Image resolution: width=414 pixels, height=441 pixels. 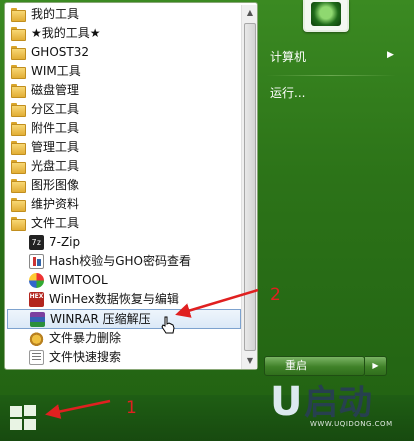 What do you see at coordinates (124, 357) in the screenshot?
I see `app-item-file-quick-search: 文件快速搜索` at bounding box center [124, 357].